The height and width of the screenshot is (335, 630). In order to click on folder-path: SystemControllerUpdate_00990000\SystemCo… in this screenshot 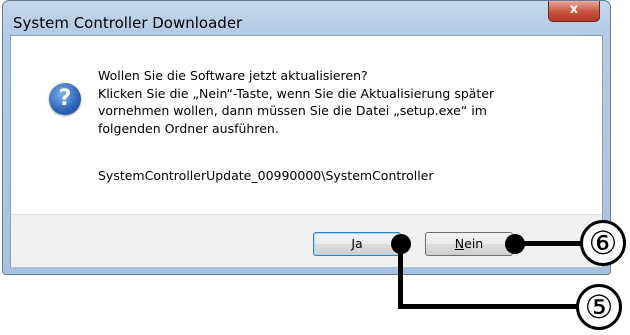, I will do `click(266, 175)`.